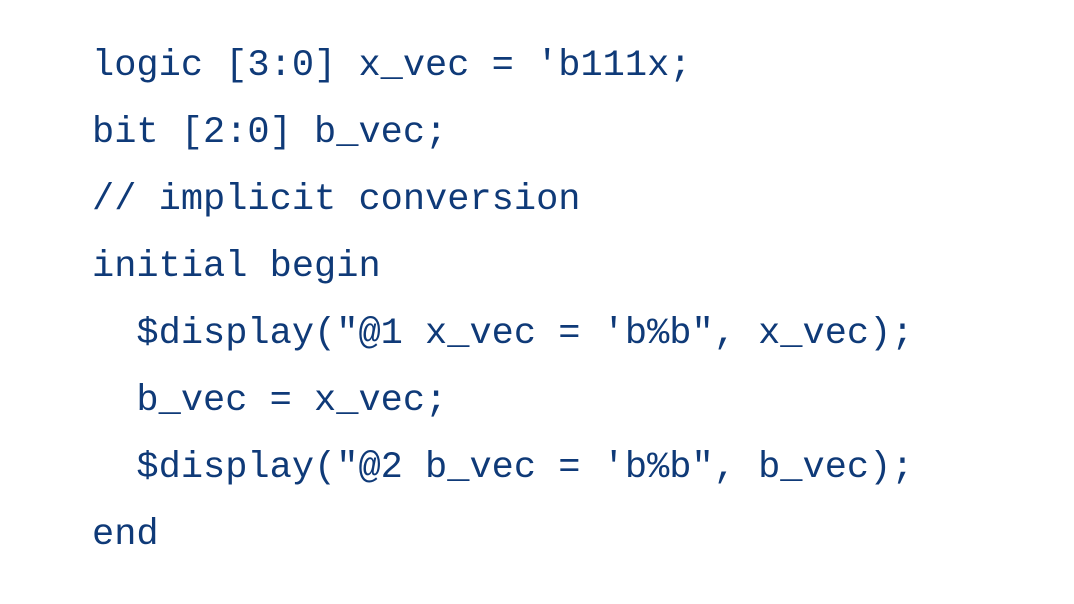 This screenshot has width=1074, height=604. I want to click on code-line-comment: // implicit conversion, so click(336, 200).